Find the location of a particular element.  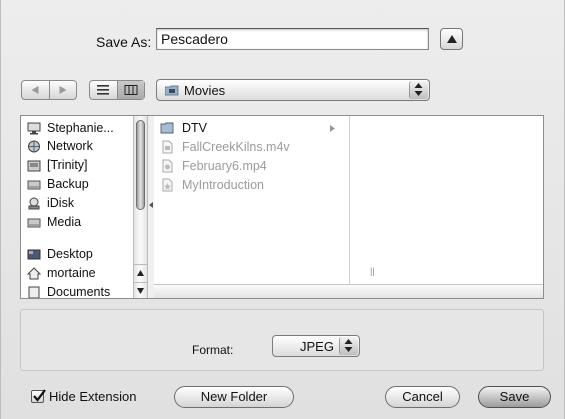

sidebar-item-media: Media is located at coordinates (54, 222).